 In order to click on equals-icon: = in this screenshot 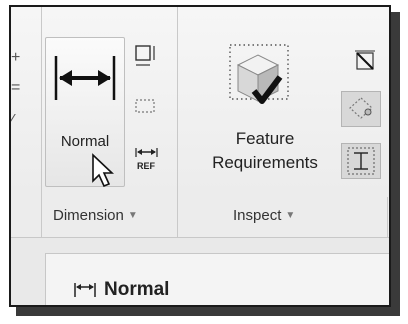, I will do `click(16, 87)`.